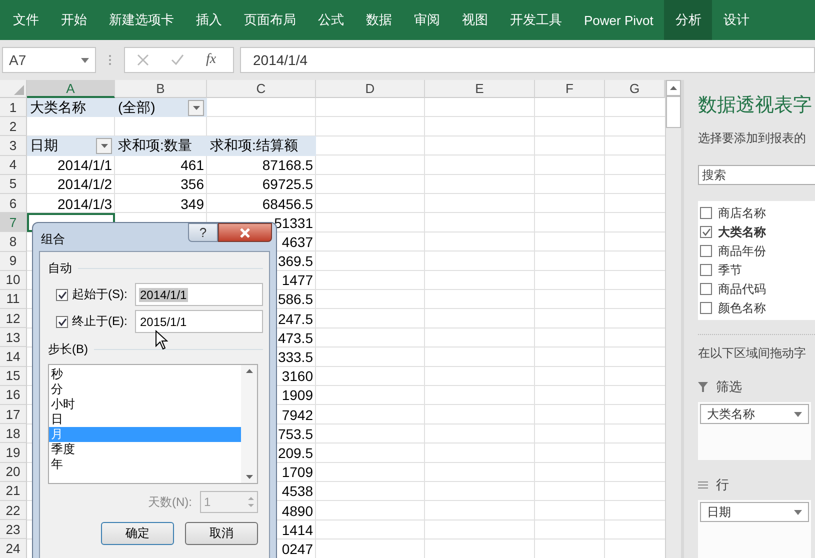 The image size is (815, 558). I want to click on row-header: 13, so click(13, 338).